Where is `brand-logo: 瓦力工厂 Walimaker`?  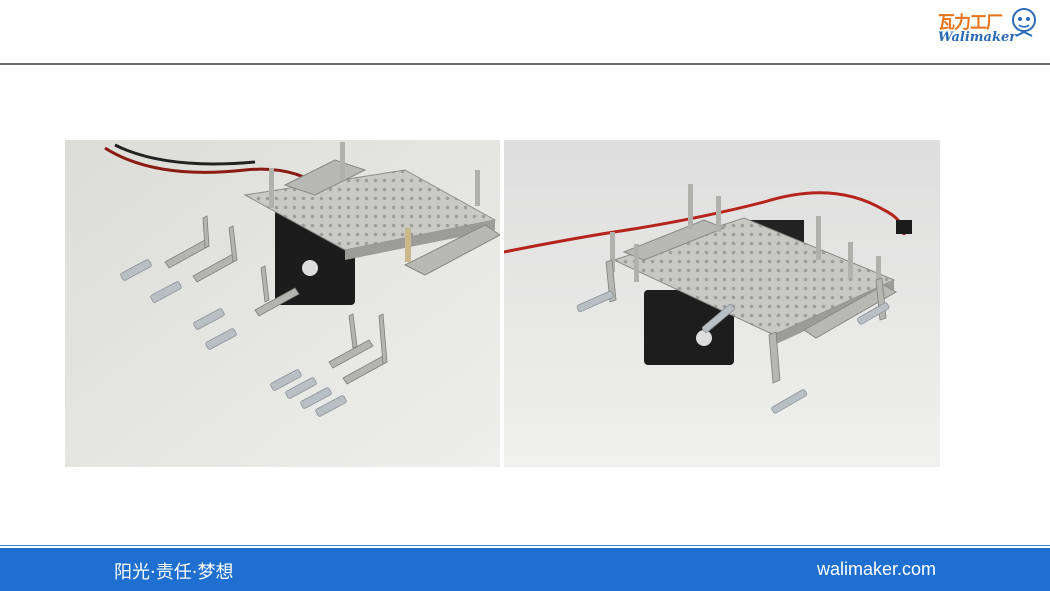
brand-logo: 瓦力工厂 Walimaker is located at coordinates (989, 30).